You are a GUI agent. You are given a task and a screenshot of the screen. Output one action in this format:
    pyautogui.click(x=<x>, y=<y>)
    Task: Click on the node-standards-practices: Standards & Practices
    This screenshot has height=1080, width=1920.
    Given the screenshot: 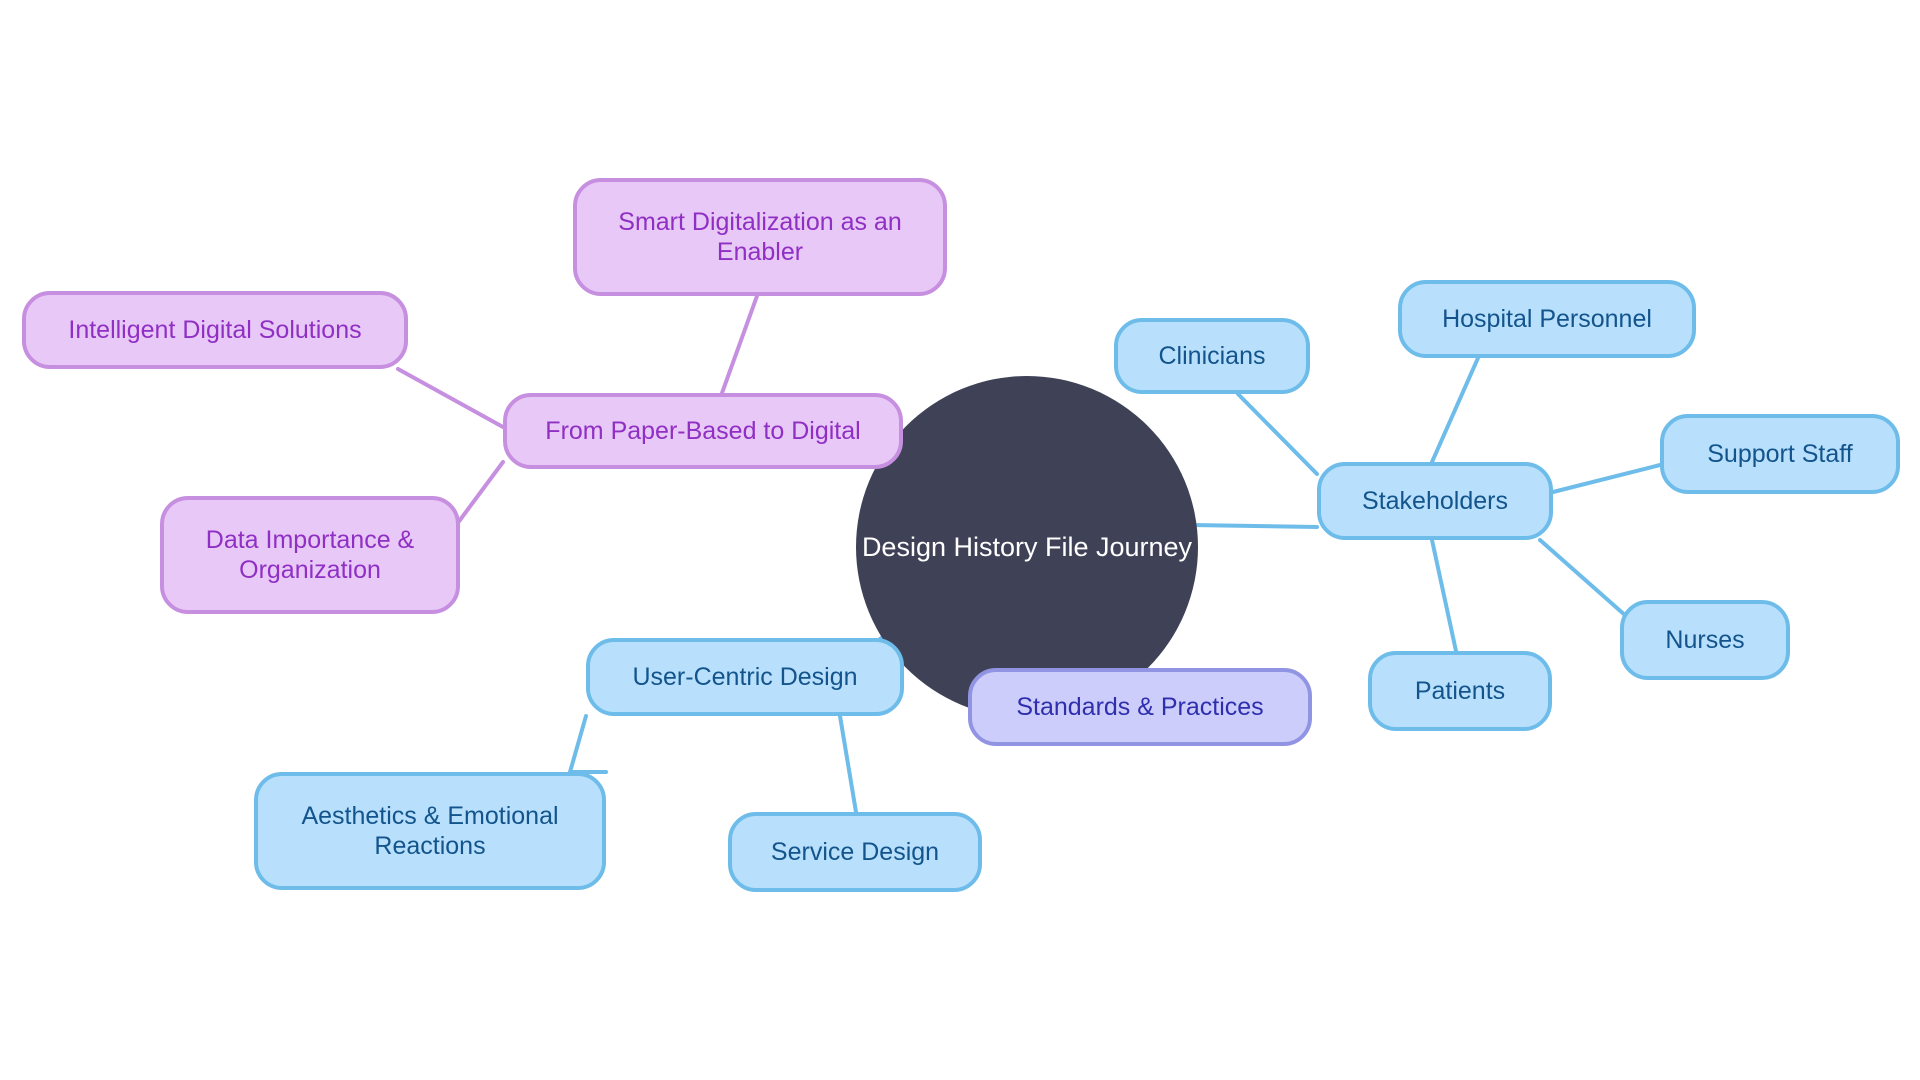 What is the action you would take?
    pyautogui.click(x=1140, y=707)
    